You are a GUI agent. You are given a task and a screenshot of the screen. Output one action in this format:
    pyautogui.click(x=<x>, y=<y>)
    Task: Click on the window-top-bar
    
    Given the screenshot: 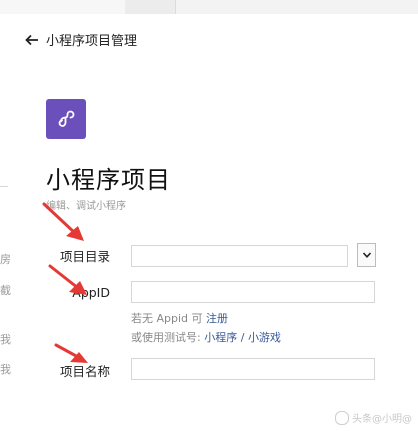 What is the action you would take?
    pyautogui.click(x=209, y=7)
    